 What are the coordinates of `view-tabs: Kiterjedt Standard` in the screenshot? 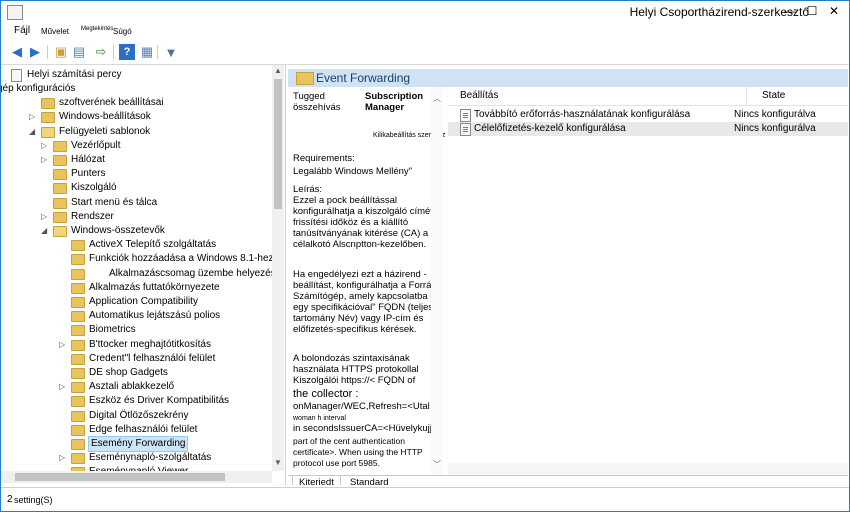 It's located at (568, 480).